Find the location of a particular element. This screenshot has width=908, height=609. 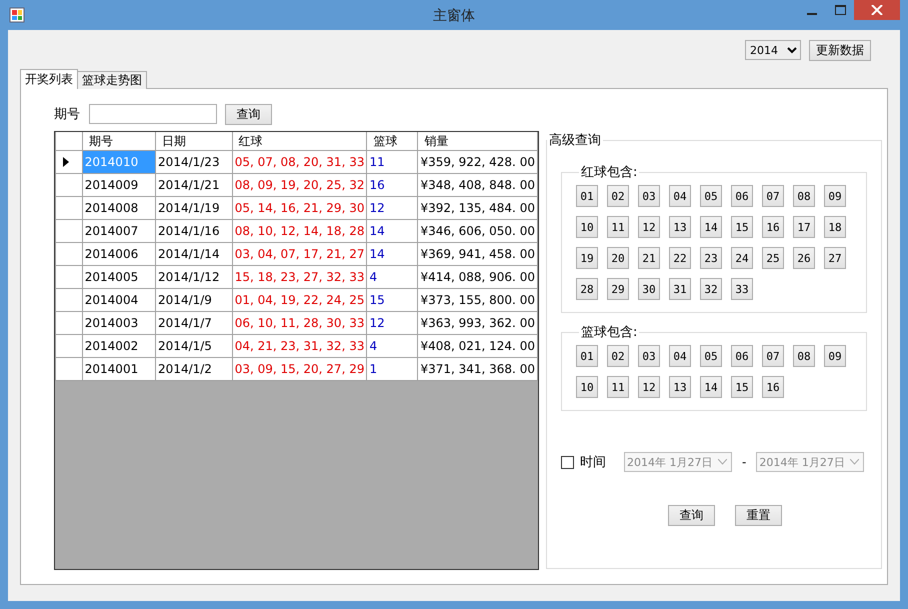

number-button: 32 is located at coordinates (711, 289).